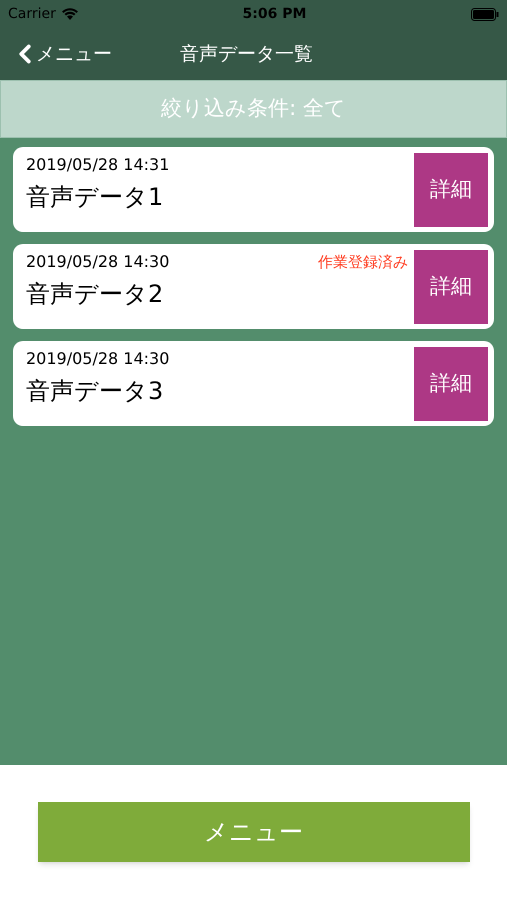 This screenshot has height=900, width=507. I want to click on record-name: 音声データ3, so click(95, 391).